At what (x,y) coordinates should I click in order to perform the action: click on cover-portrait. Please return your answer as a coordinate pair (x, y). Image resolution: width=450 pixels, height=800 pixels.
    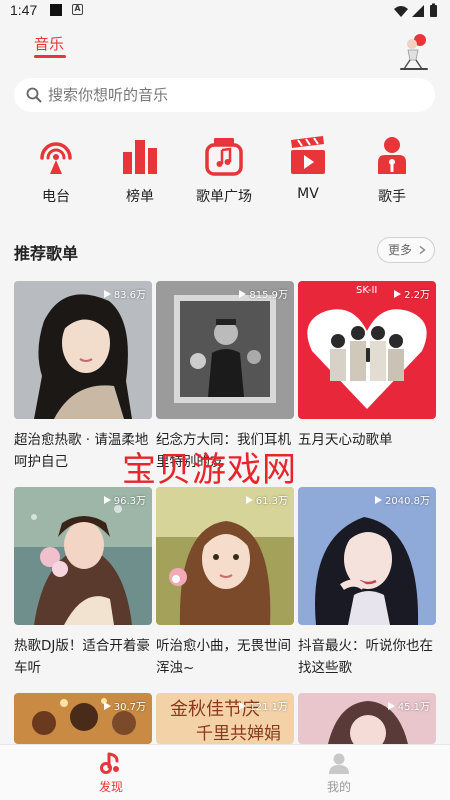
    Looking at the image, I should click on (83, 350).